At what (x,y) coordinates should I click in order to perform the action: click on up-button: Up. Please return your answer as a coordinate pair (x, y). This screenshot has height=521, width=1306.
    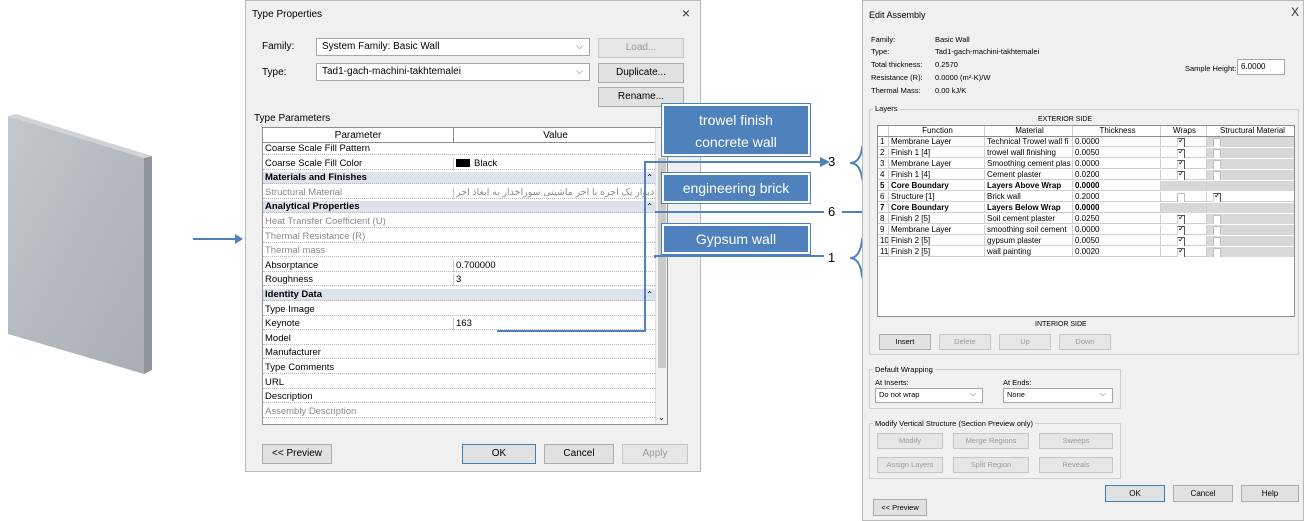
    Looking at the image, I should click on (1025, 342).